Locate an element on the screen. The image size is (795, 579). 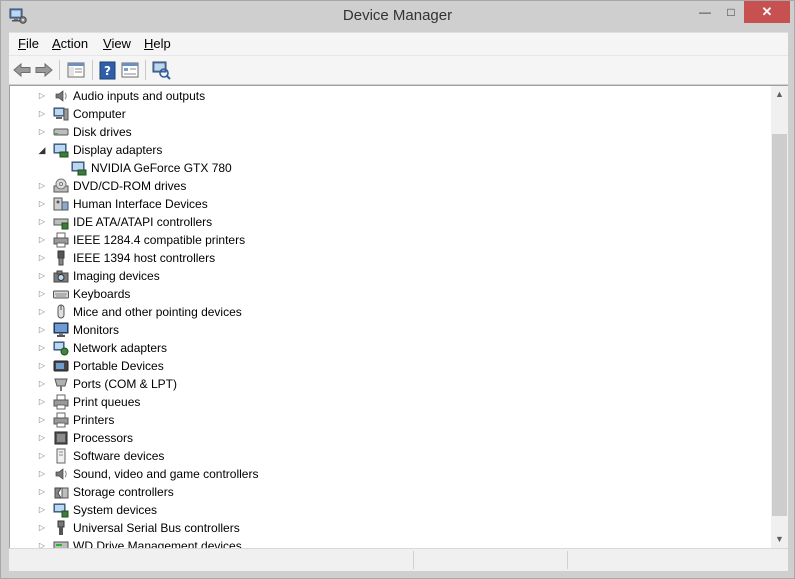
menu-view: View is located at coordinates (117, 43).